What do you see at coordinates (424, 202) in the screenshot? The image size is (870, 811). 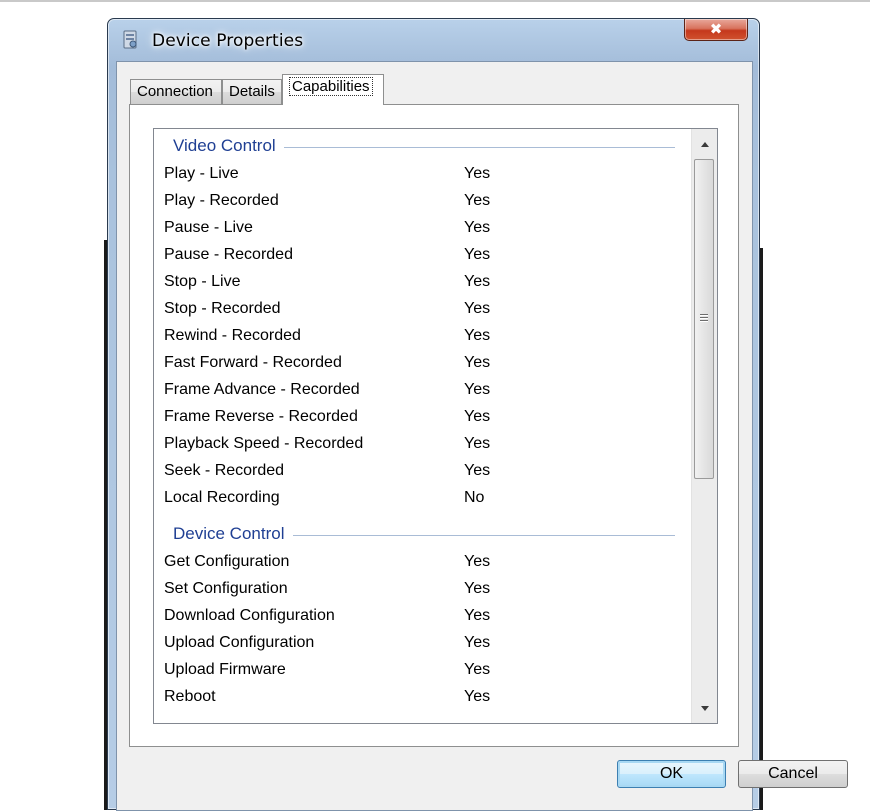 I see `capability-row: Play - Recorded Yes` at bounding box center [424, 202].